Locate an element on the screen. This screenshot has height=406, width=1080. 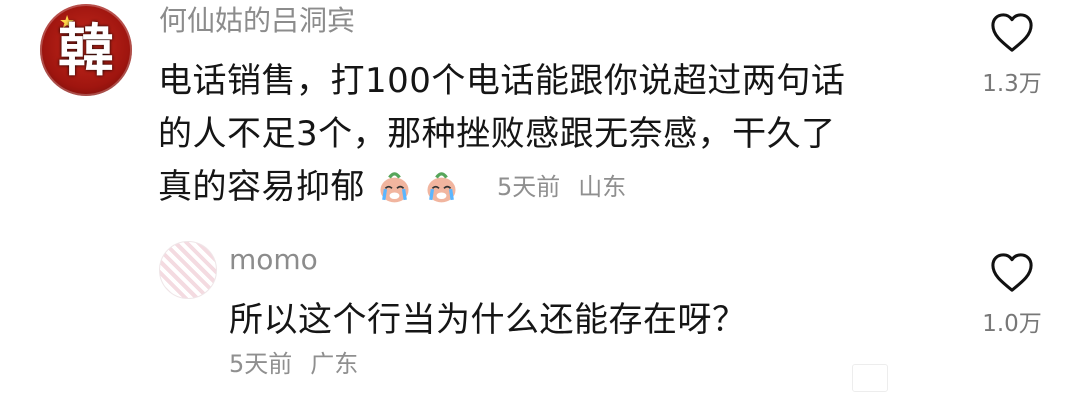
like-button: 1.0万 is located at coordinates (1012, 295).